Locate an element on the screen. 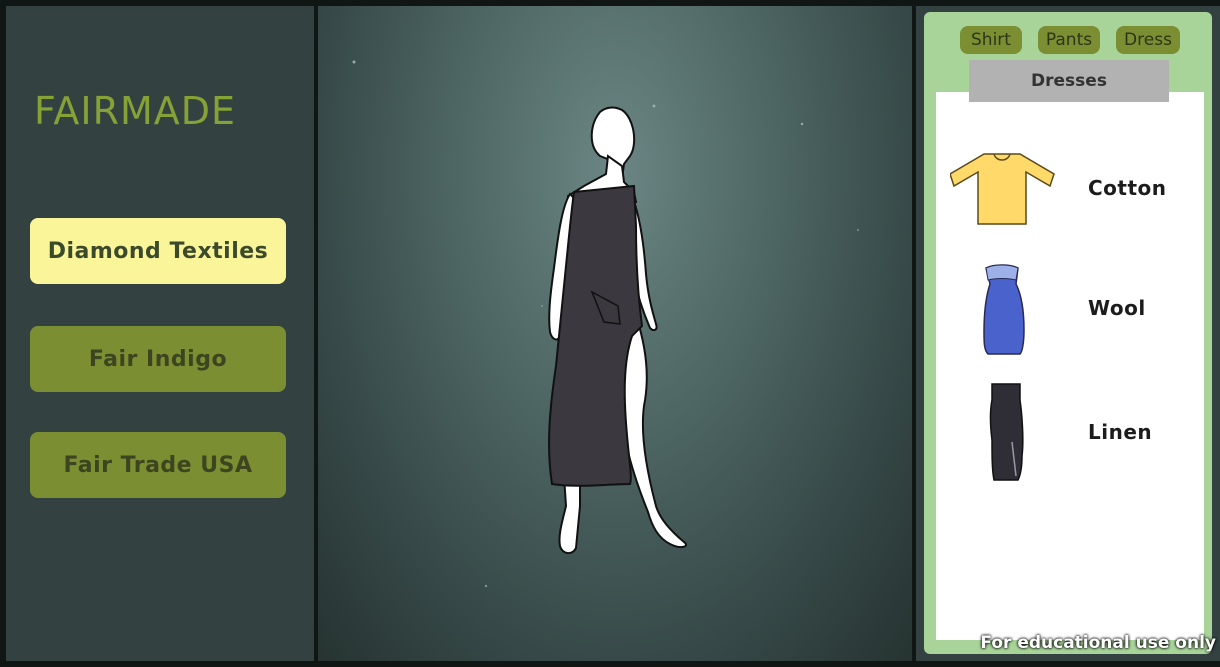  category-title: Dresses is located at coordinates (1069, 81).